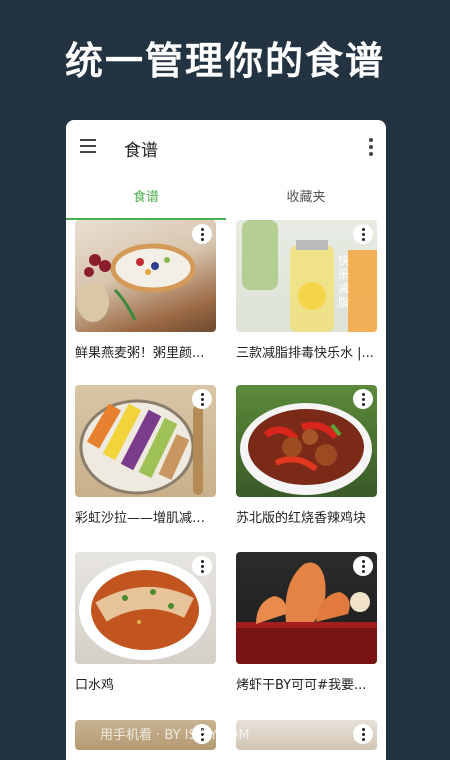  What do you see at coordinates (301, 518) in the screenshot?
I see `recipe-title: 苏北版的红烧香辣鸡块` at bounding box center [301, 518].